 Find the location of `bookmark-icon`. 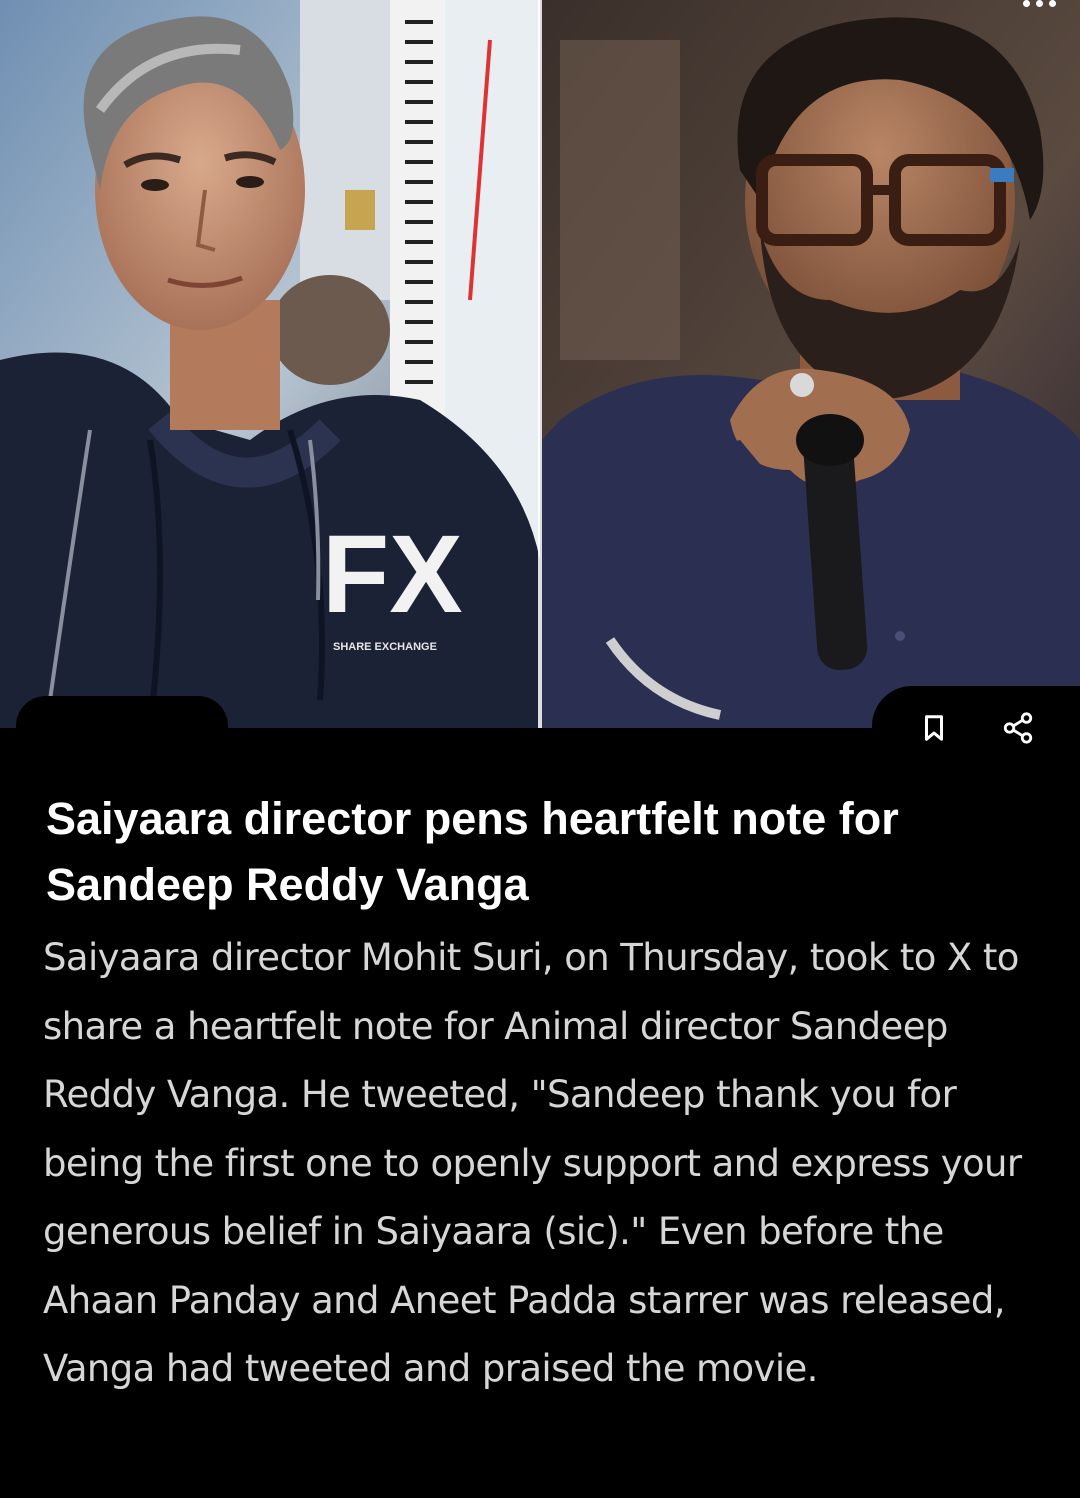

bookmark-icon is located at coordinates (934, 728).